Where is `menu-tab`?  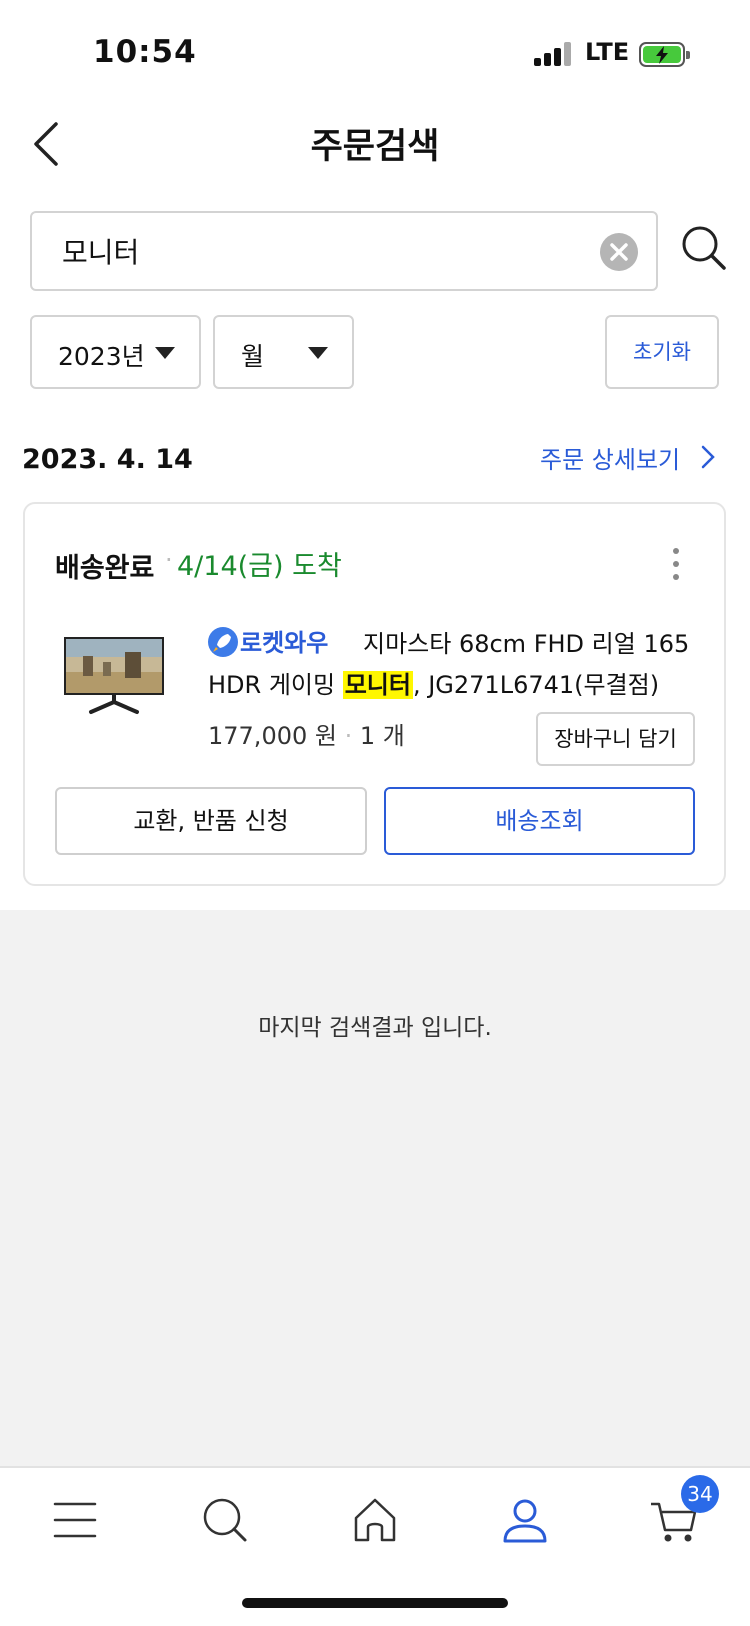
menu-tab is located at coordinates (75, 1520).